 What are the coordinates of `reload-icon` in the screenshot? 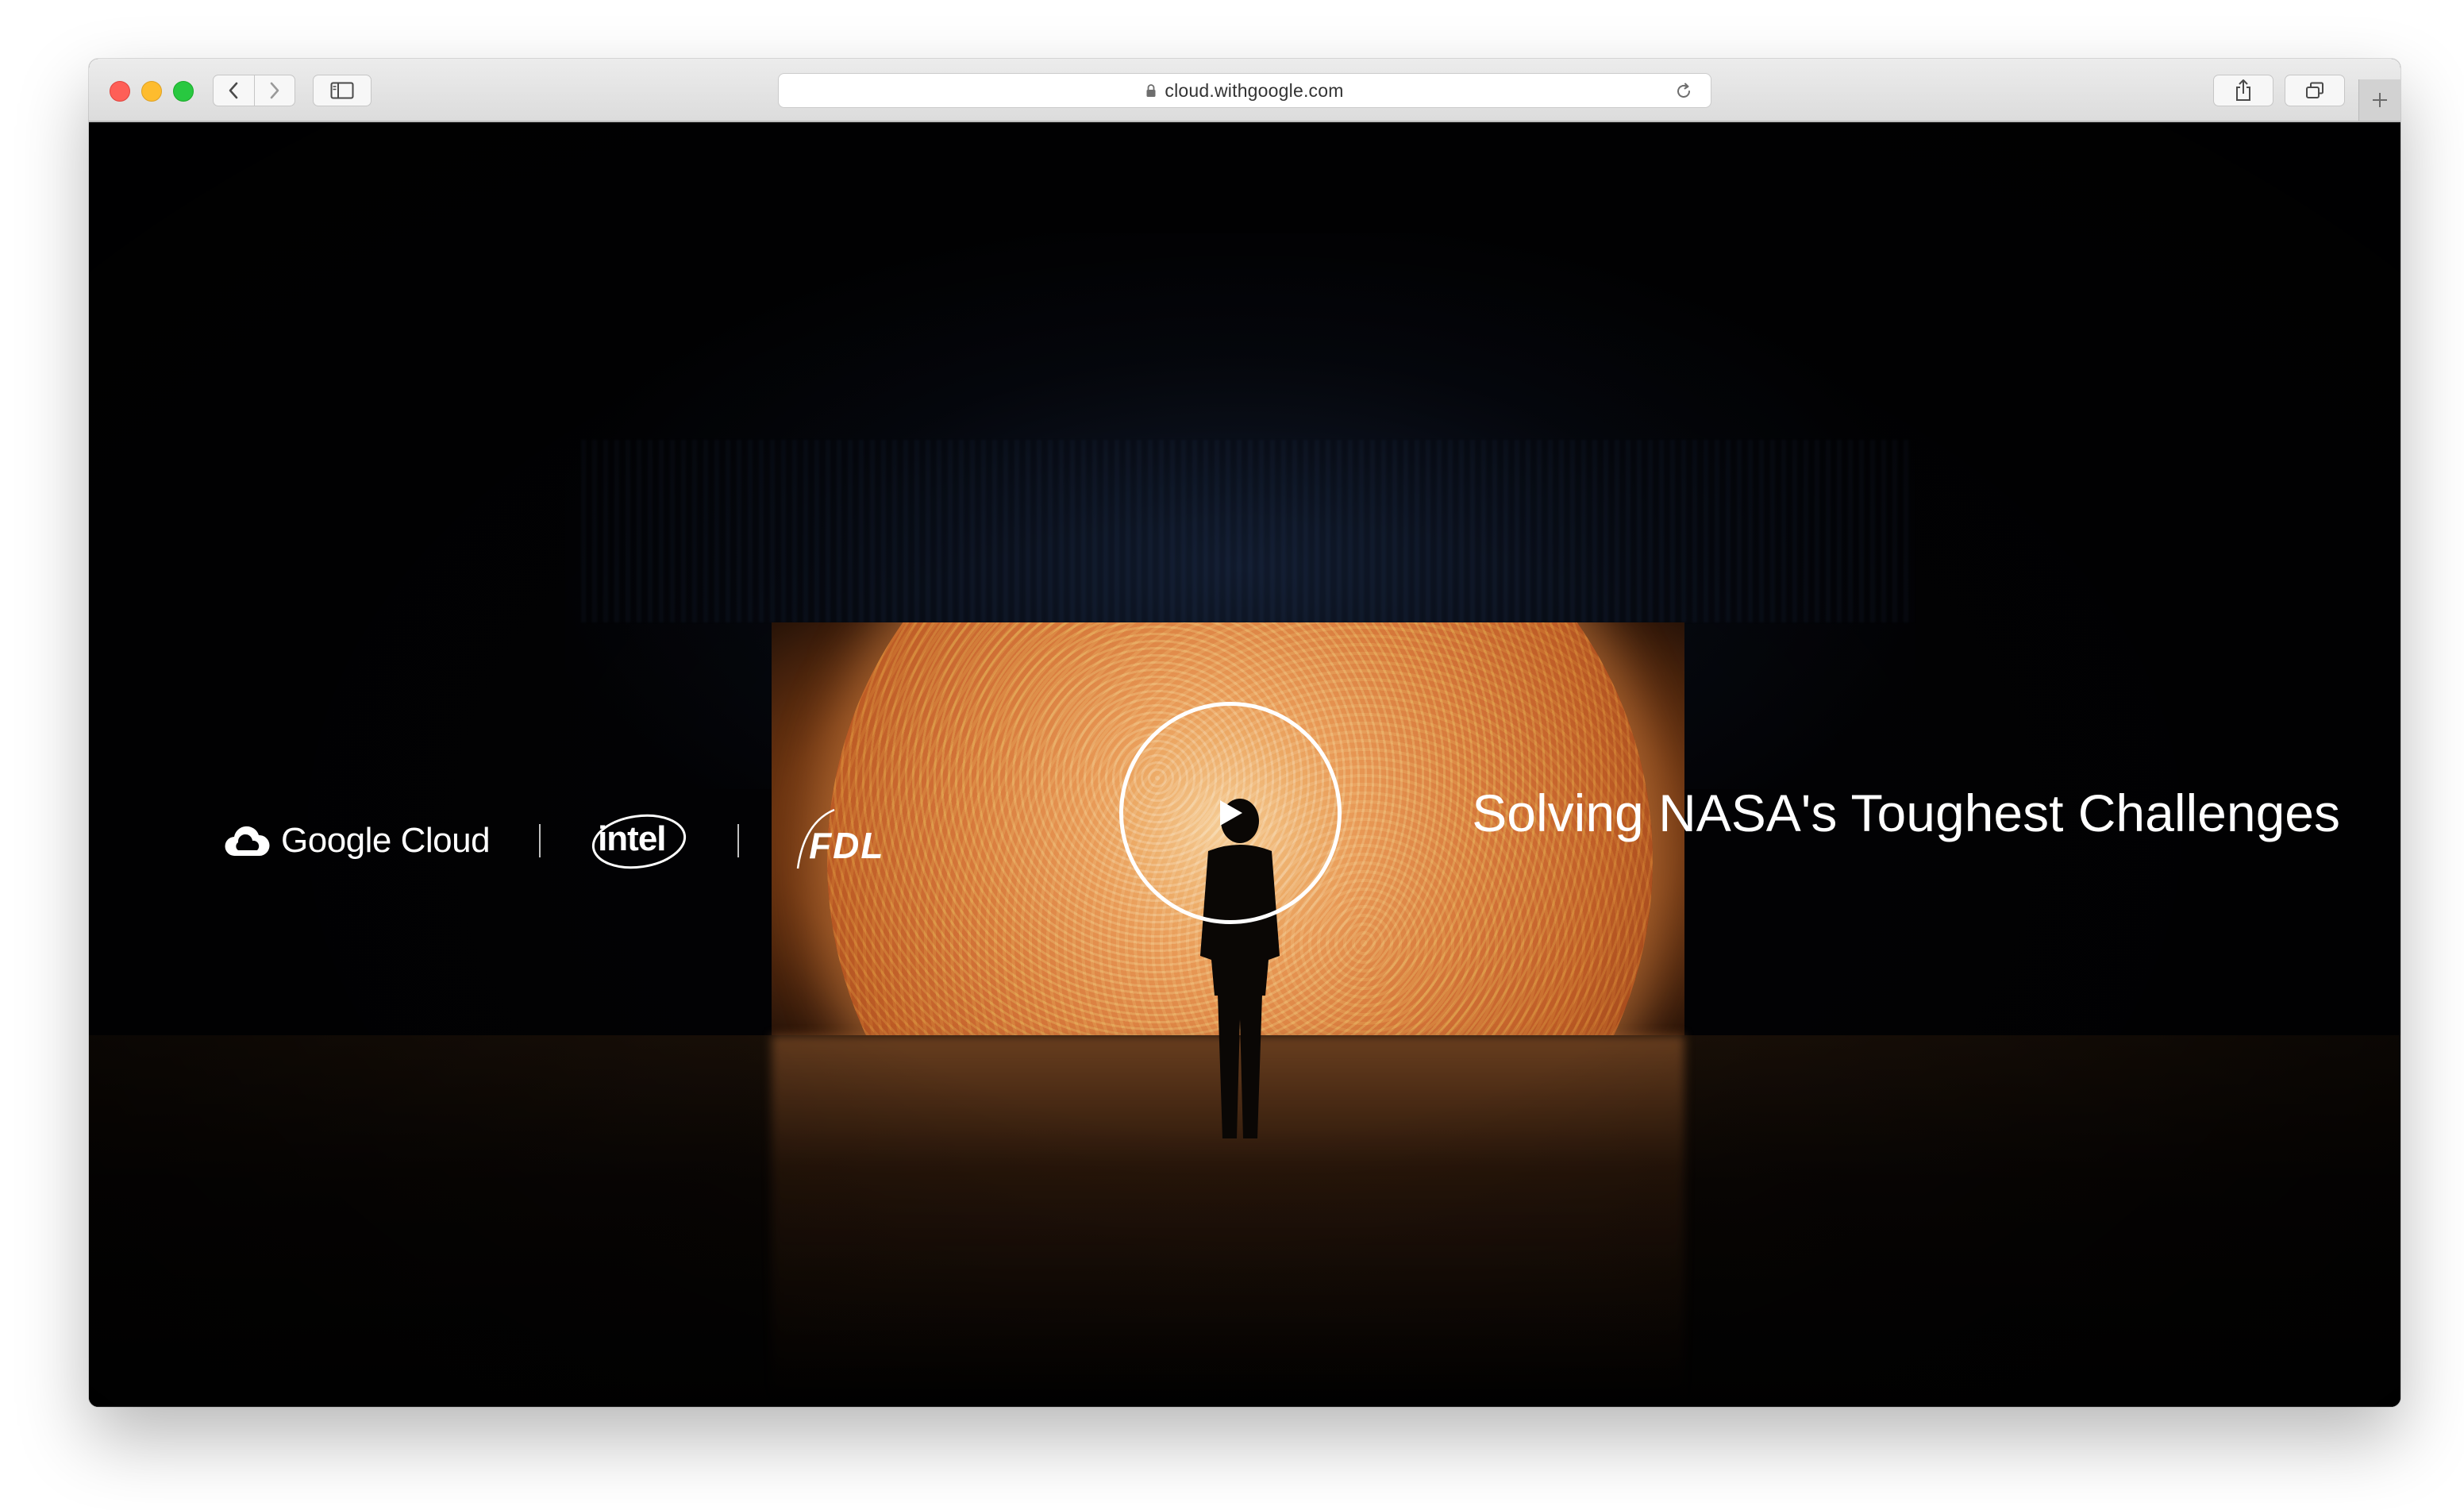 It's located at (1683, 90).